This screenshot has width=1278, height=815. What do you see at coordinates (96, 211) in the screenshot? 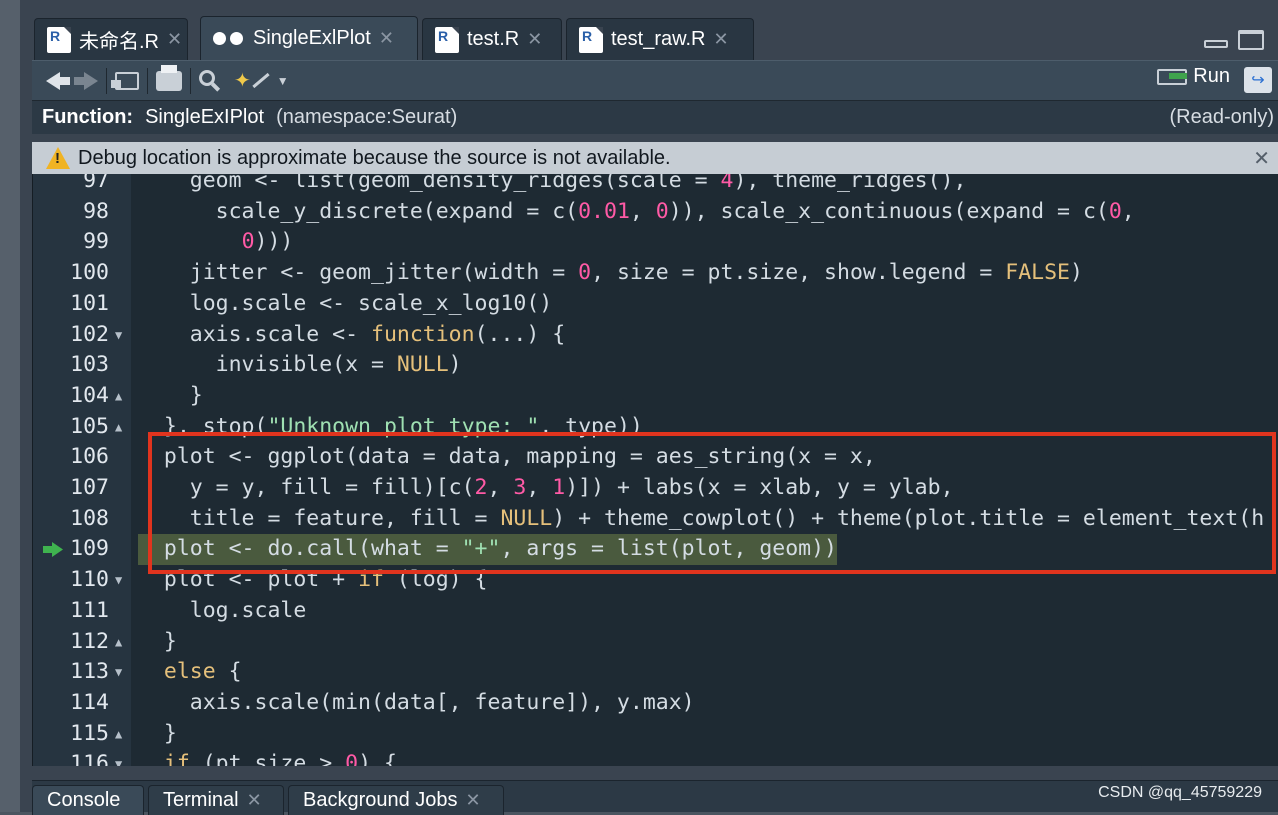
I see `line-number: 98` at bounding box center [96, 211].